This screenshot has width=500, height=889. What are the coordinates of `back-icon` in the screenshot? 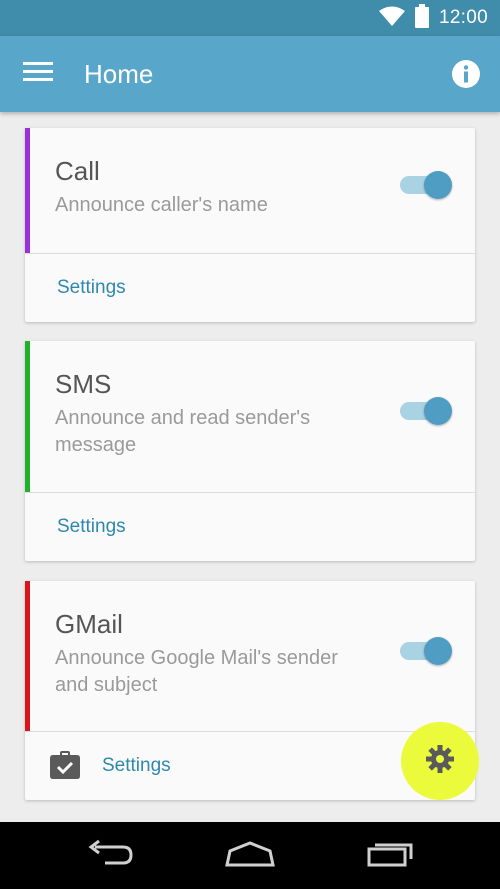 It's located at (110, 856).